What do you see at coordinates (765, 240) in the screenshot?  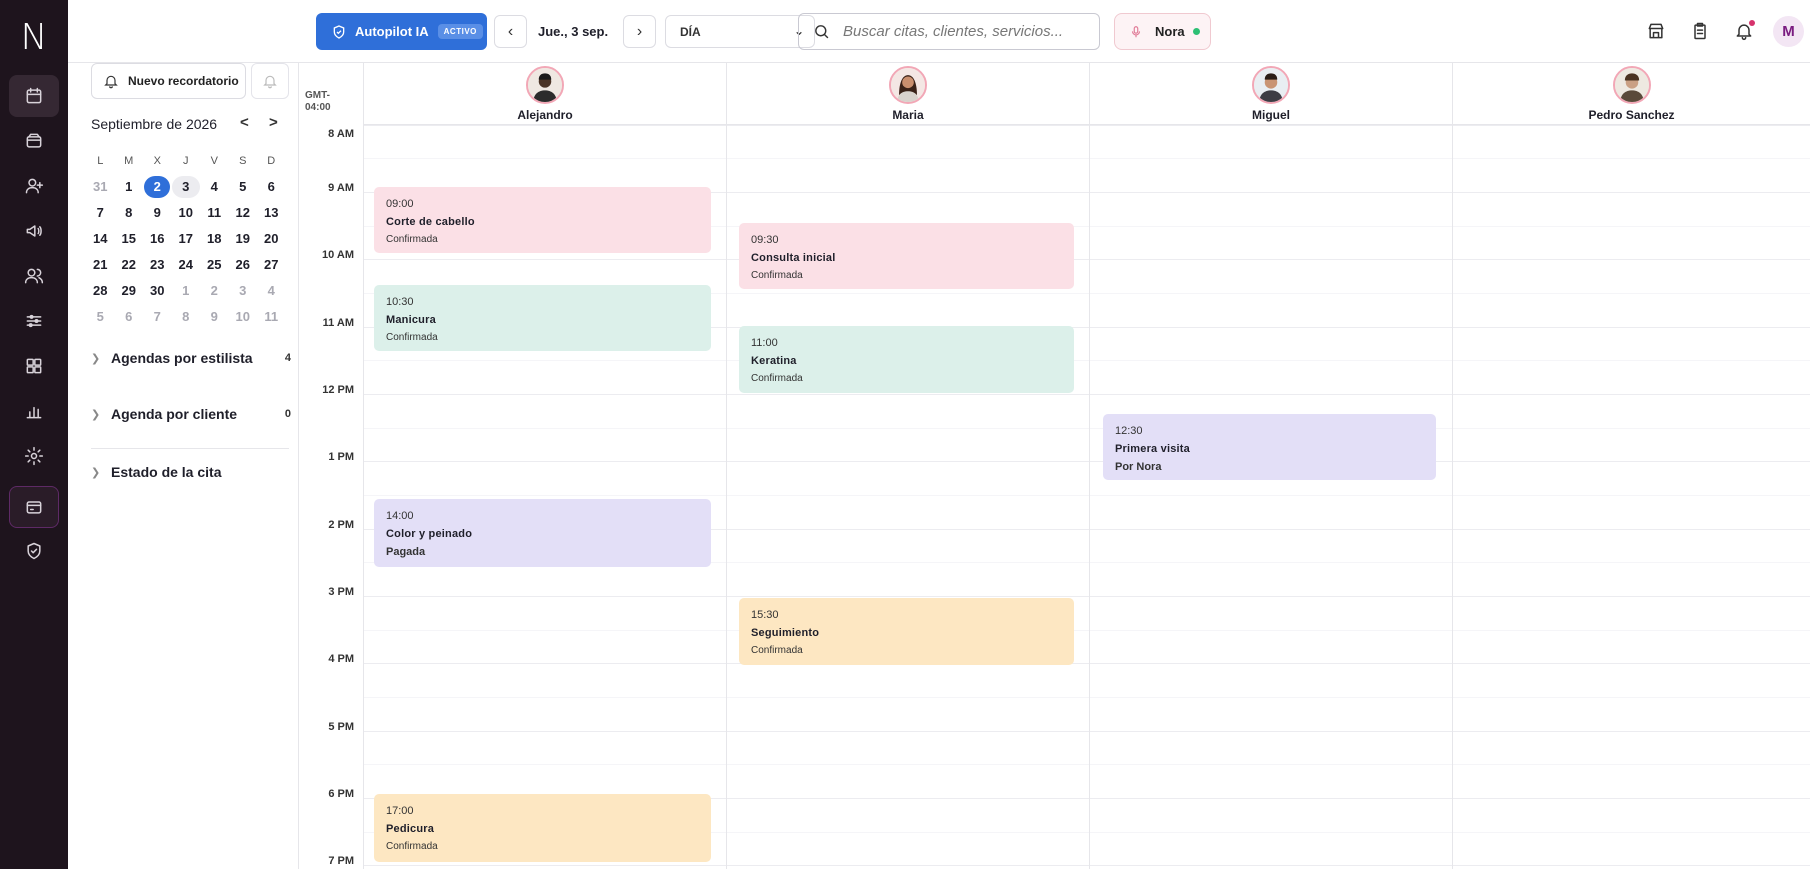 I see `appointment-time: 09:30` at bounding box center [765, 240].